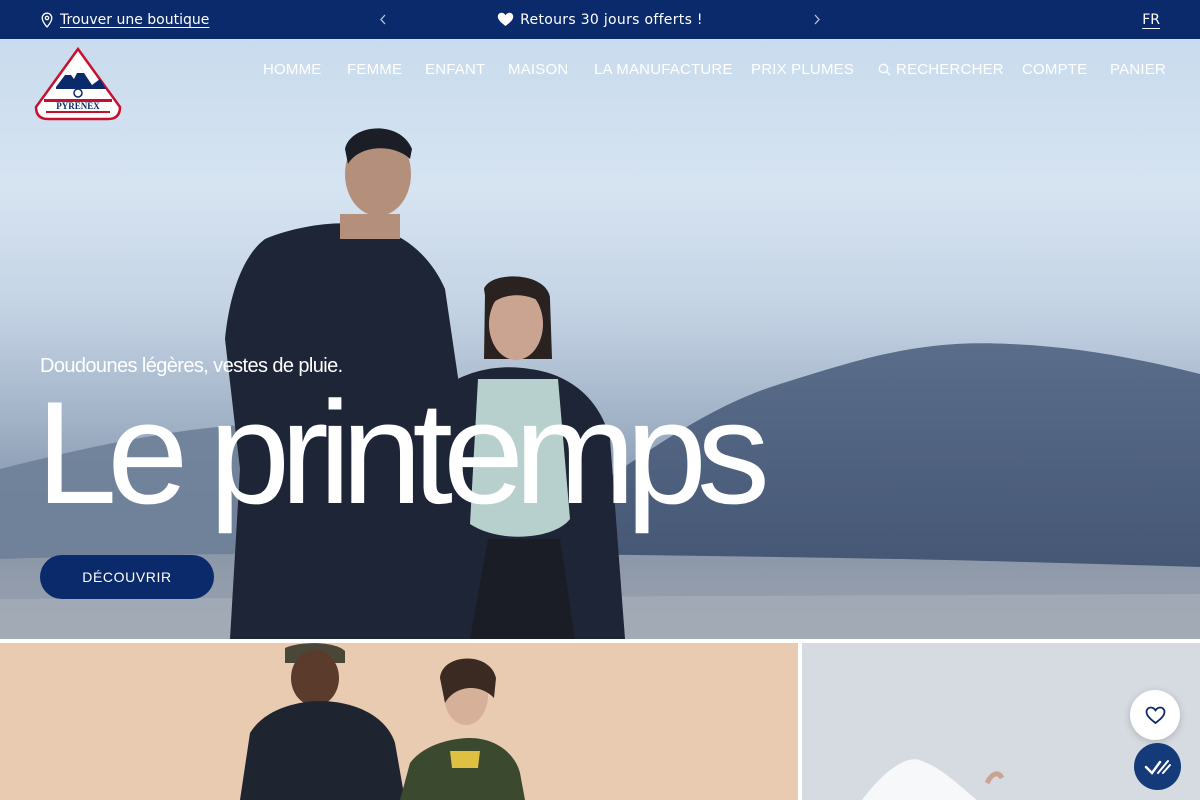  I want to click on cookie-consent-button, so click(1157, 766).